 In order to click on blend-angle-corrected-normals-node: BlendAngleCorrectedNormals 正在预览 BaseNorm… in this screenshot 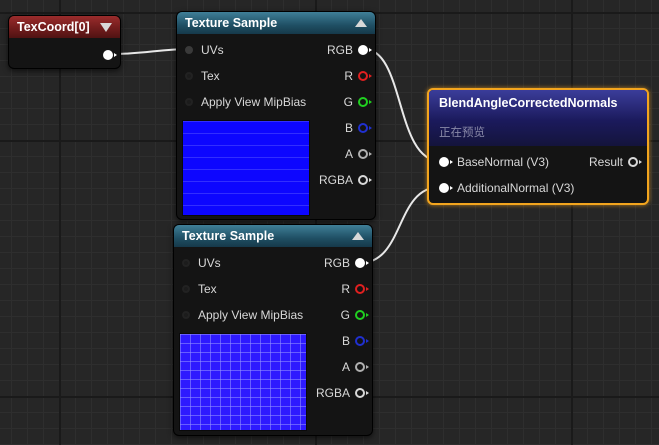, I will do `click(538, 146)`.